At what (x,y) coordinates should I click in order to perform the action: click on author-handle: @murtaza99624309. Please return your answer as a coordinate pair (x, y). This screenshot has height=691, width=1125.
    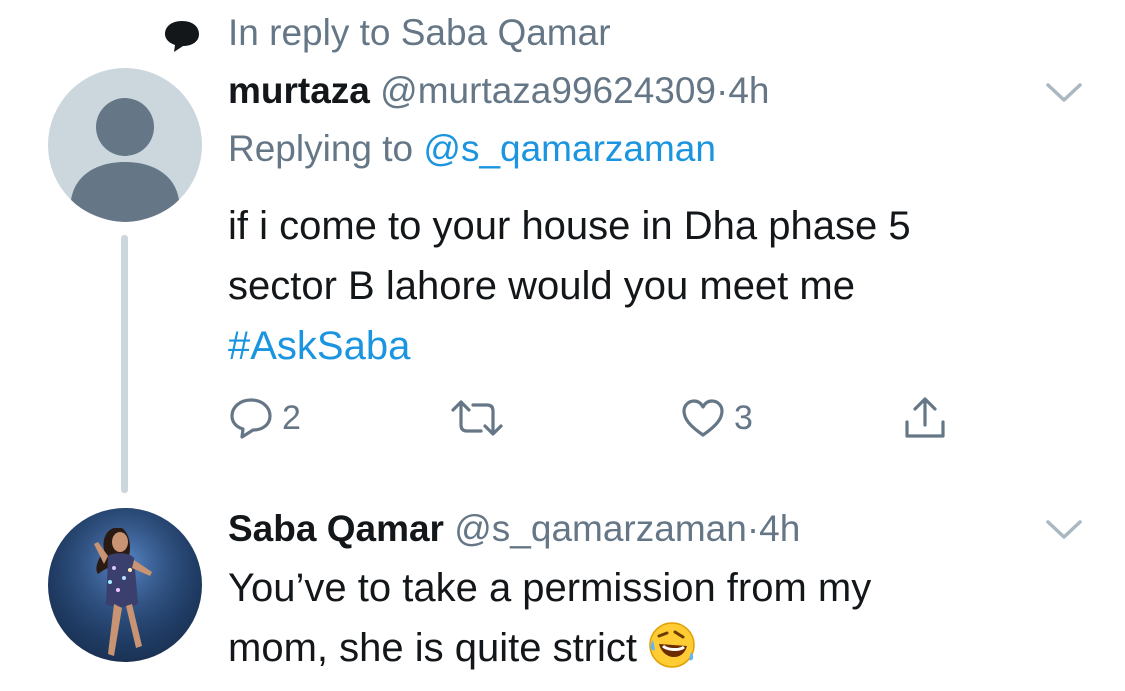
    Looking at the image, I should click on (548, 90).